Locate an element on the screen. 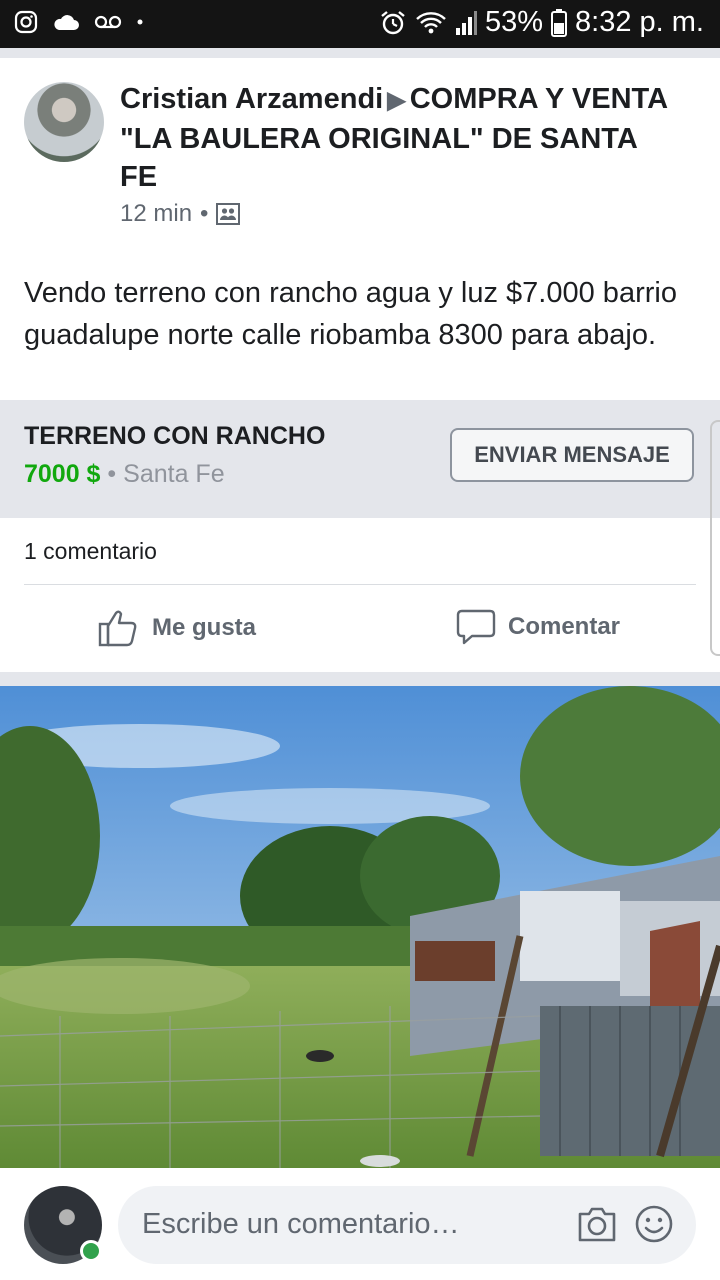 This screenshot has height=1280, width=720. group-audience-icon is located at coordinates (228, 214).